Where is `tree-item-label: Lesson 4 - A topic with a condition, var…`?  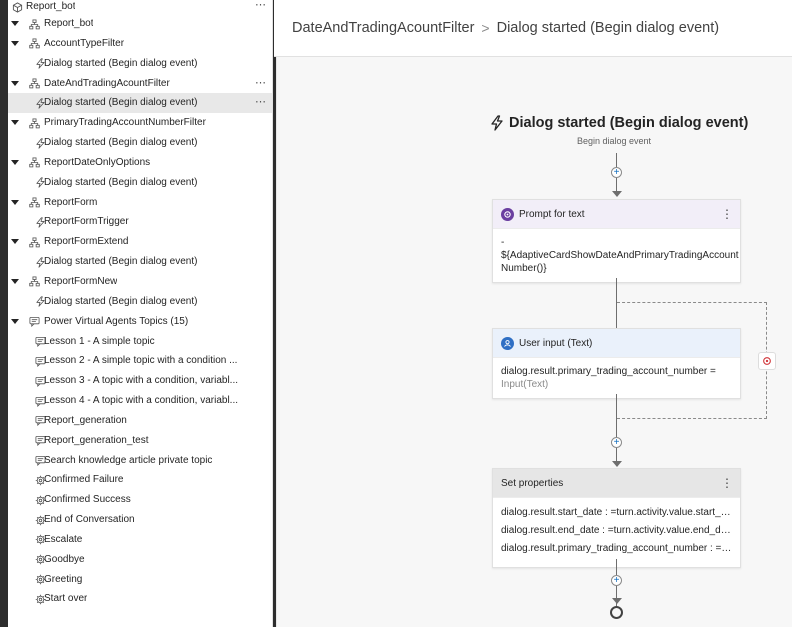 tree-item-label: Lesson 4 - A topic with a condition, var… is located at coordinates (141, 401).